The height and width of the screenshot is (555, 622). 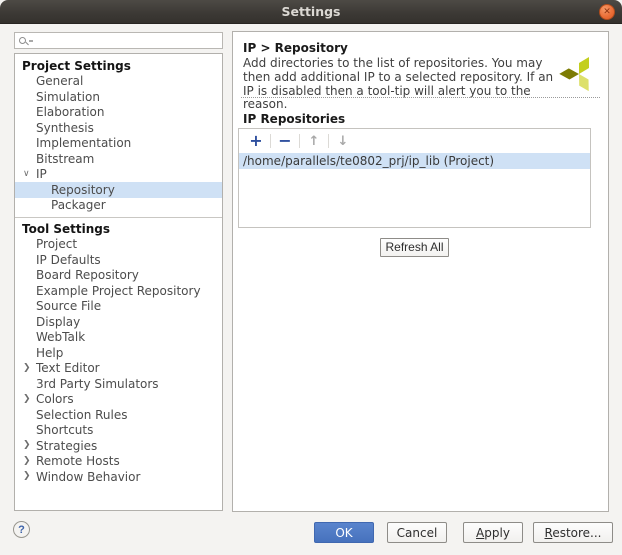 I want to click on tree-item-ip-defaults: IP Defaults, so click(x=118, y=260).